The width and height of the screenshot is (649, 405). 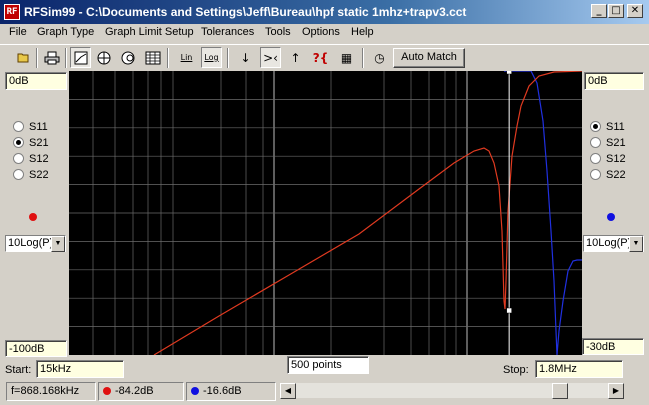 I want to click on right-radio-s12-dot, so click(x=595, y=158).